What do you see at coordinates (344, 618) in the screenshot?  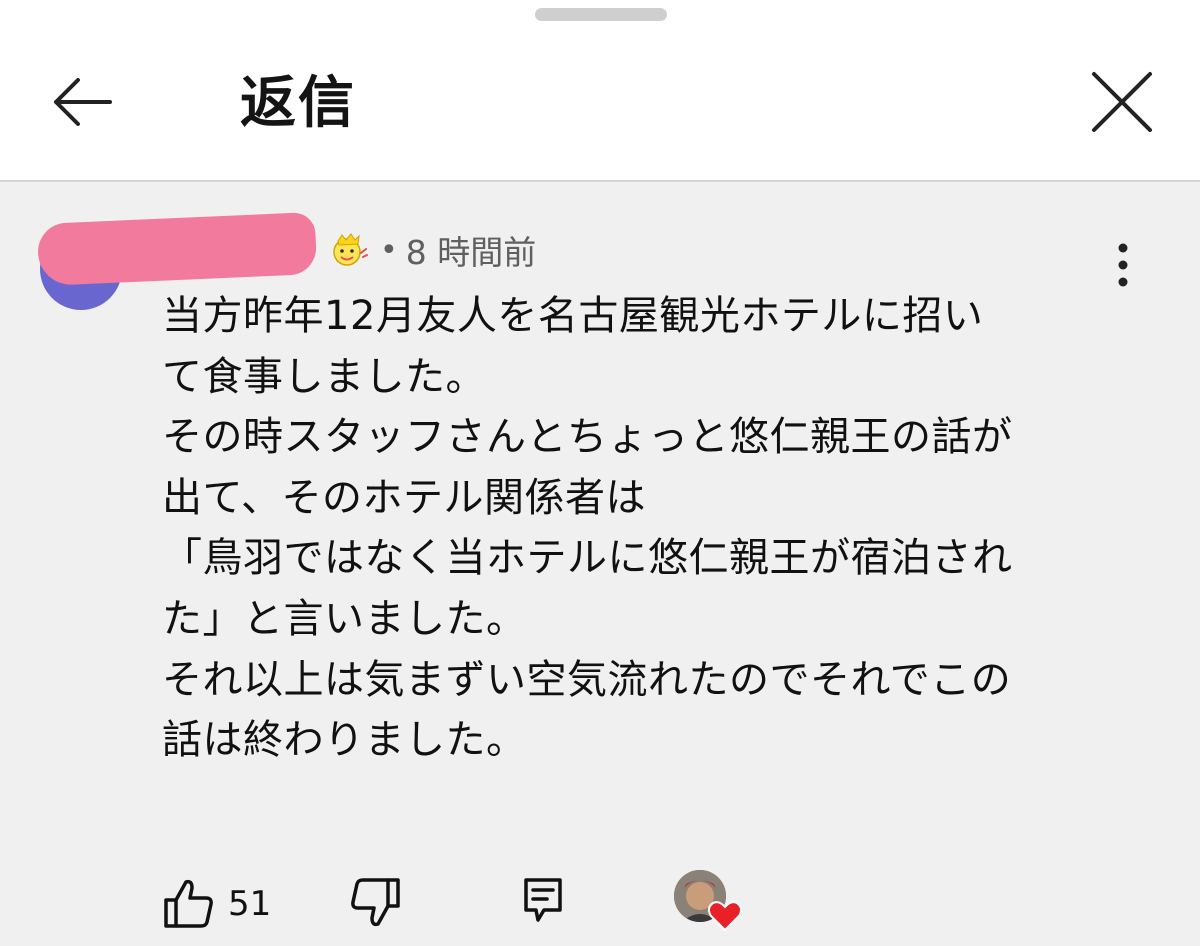 I see `comment-line: た」と言いました。` at bounding box center [344, 618].